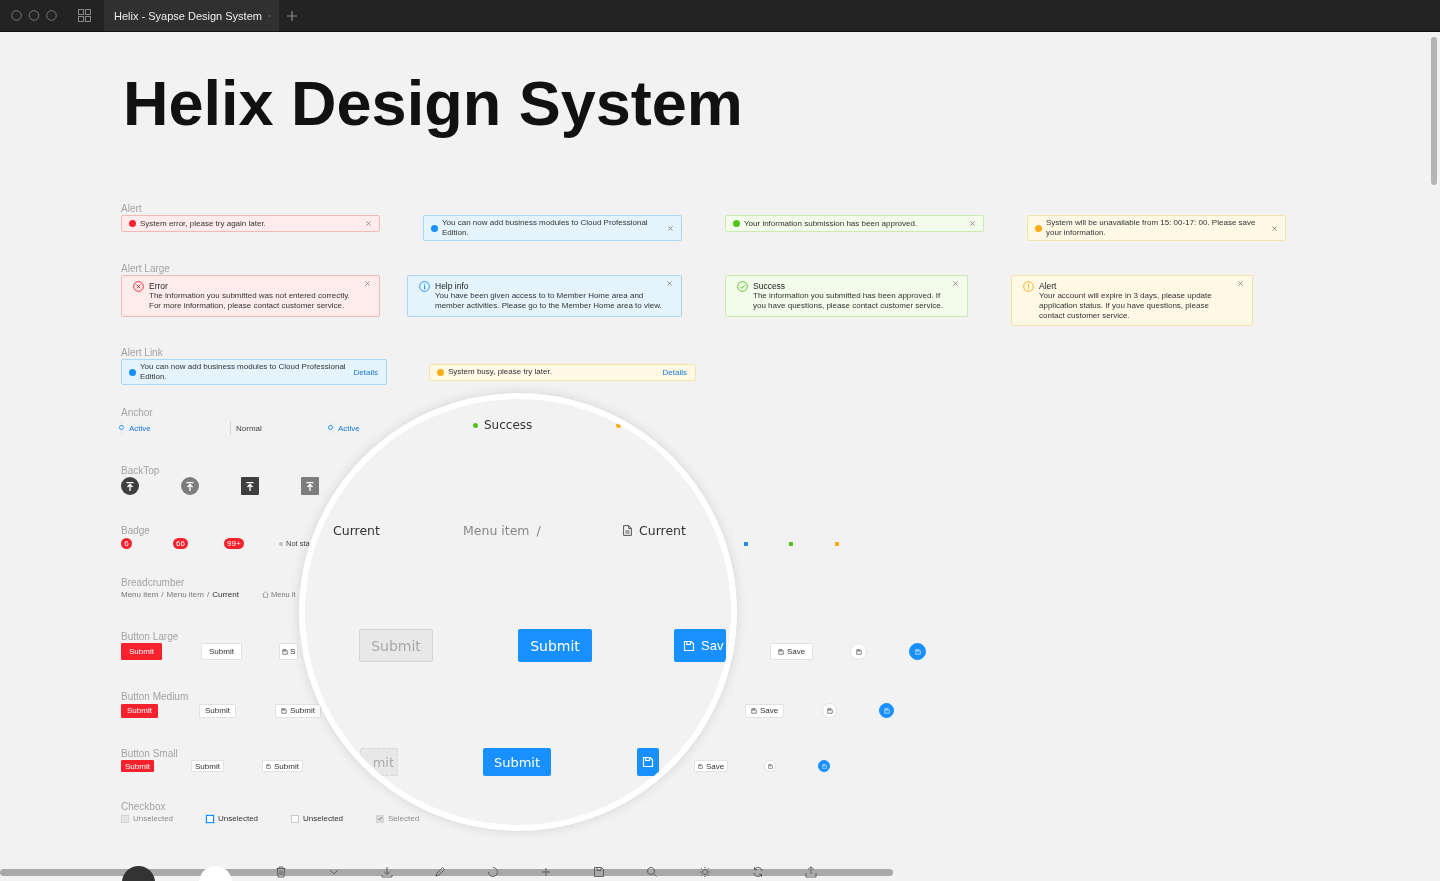 The width and height of the screenshot is (1440, 881). I want to click on grid-icon, so click(84, 15).